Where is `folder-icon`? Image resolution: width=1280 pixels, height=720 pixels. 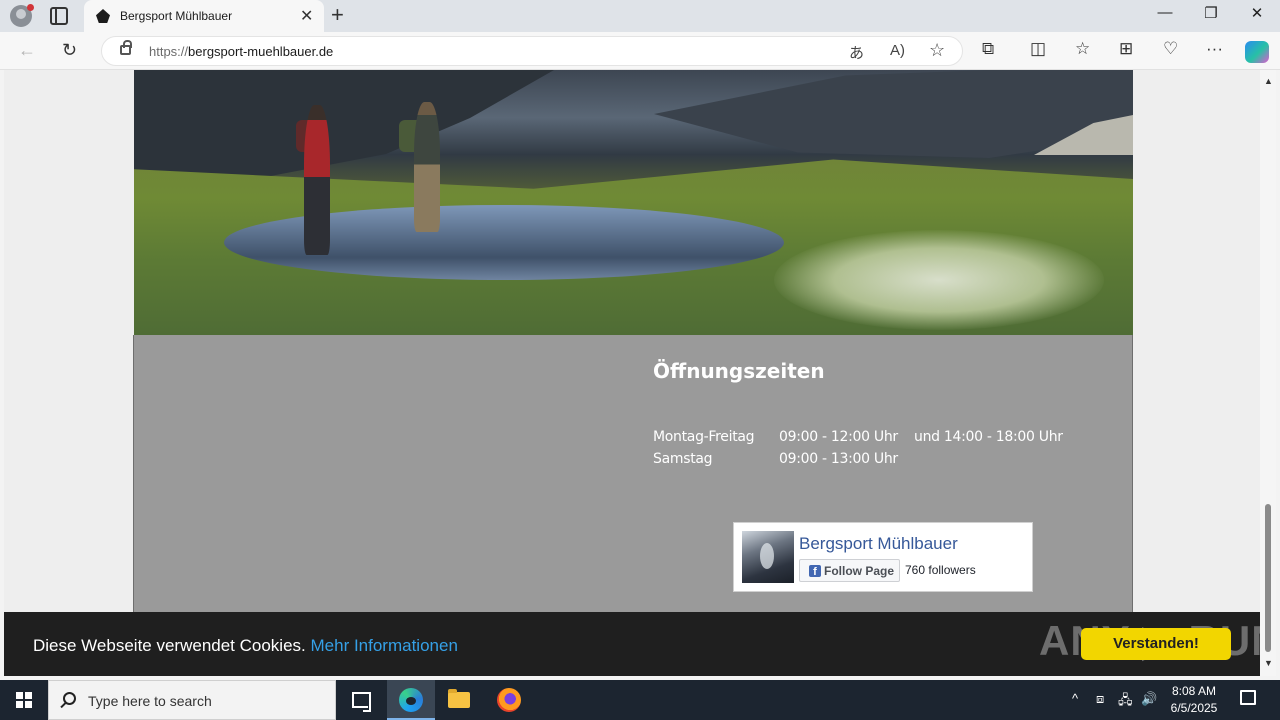
folder-icon is located at coordinates (459, 698).